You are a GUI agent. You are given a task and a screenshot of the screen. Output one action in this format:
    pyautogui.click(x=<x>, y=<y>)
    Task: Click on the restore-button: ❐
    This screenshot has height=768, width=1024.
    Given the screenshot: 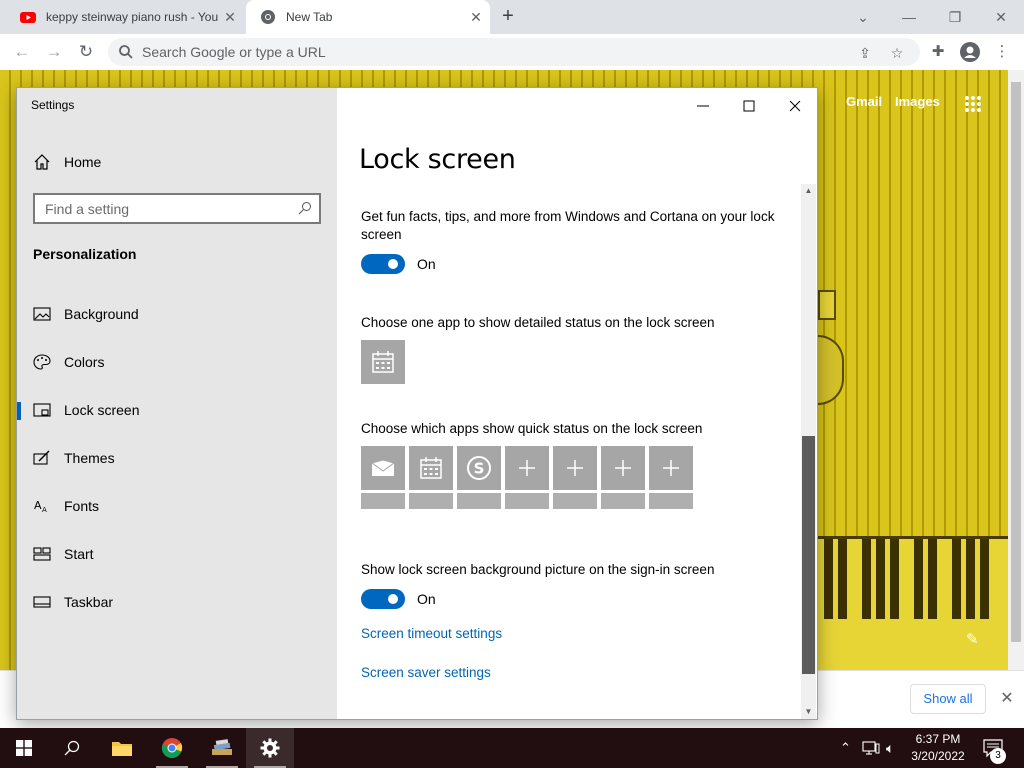 What is the action you would take?
    pyautogui.click(x=955, y=17)
    